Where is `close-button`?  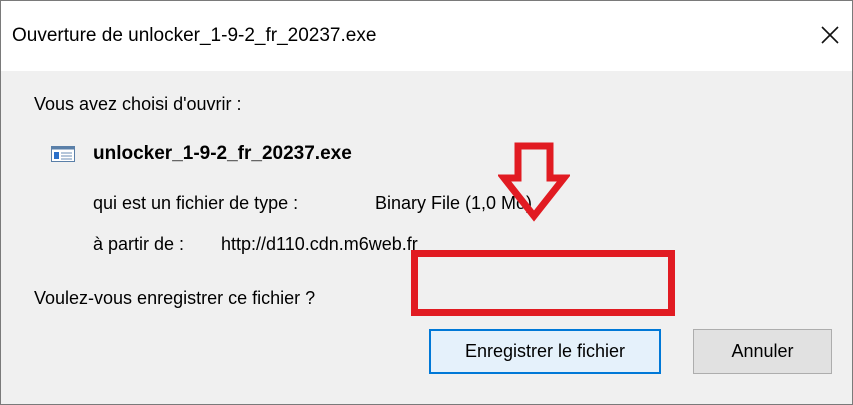 close-button is located at coordinates (830, 35).